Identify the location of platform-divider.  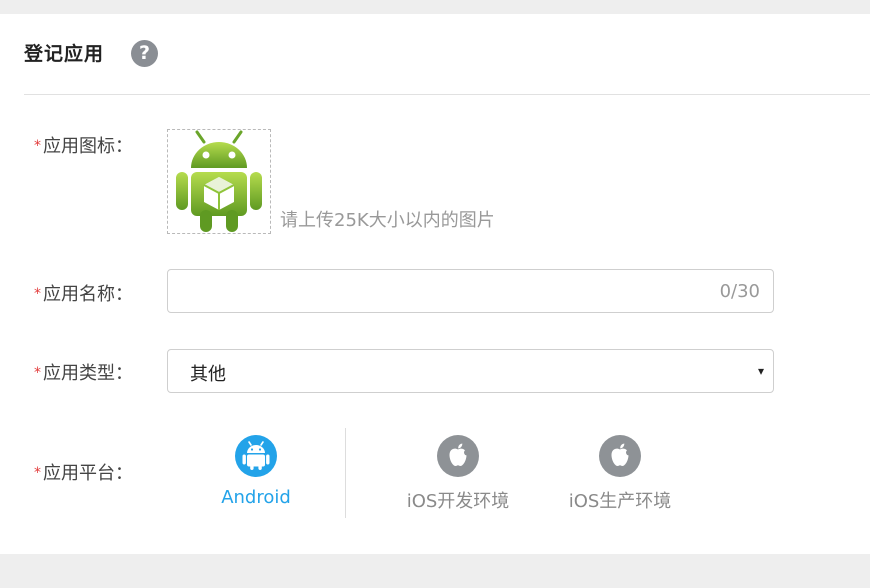
(345, 473).